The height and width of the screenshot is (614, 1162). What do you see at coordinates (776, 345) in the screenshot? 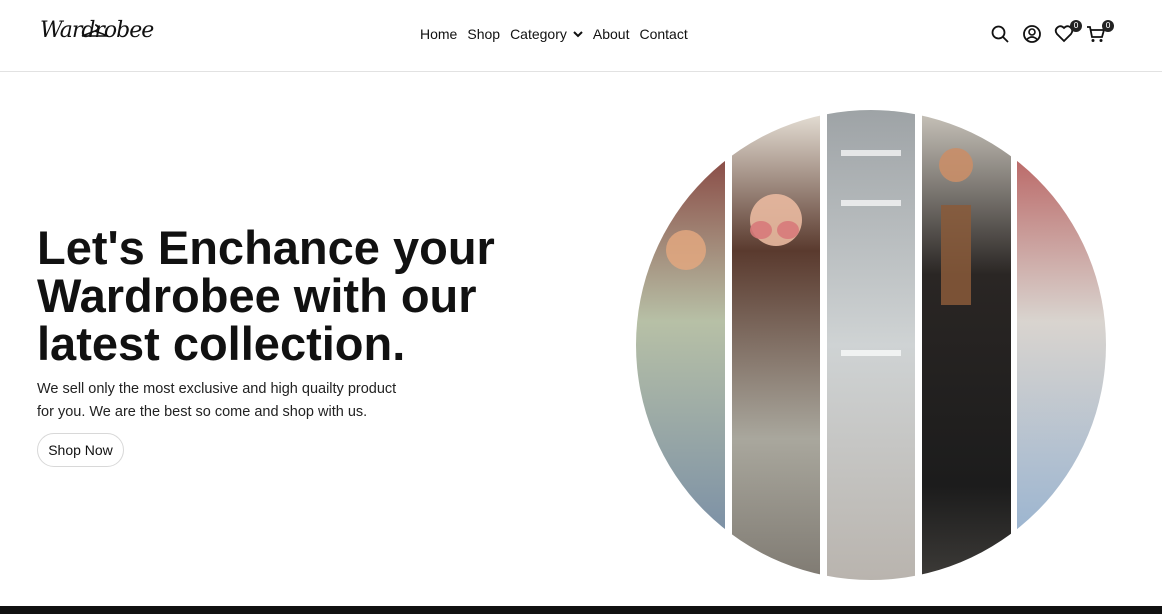
I see `collage-strip-woman-sunglasses` at bounding box center [776, 345].